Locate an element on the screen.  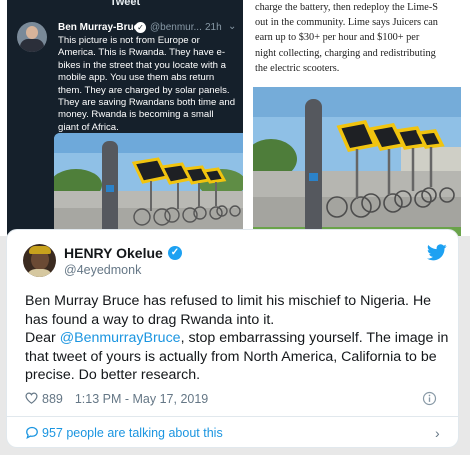
original-tweet-header-title: Tweet is located at coordinates (125, 4).